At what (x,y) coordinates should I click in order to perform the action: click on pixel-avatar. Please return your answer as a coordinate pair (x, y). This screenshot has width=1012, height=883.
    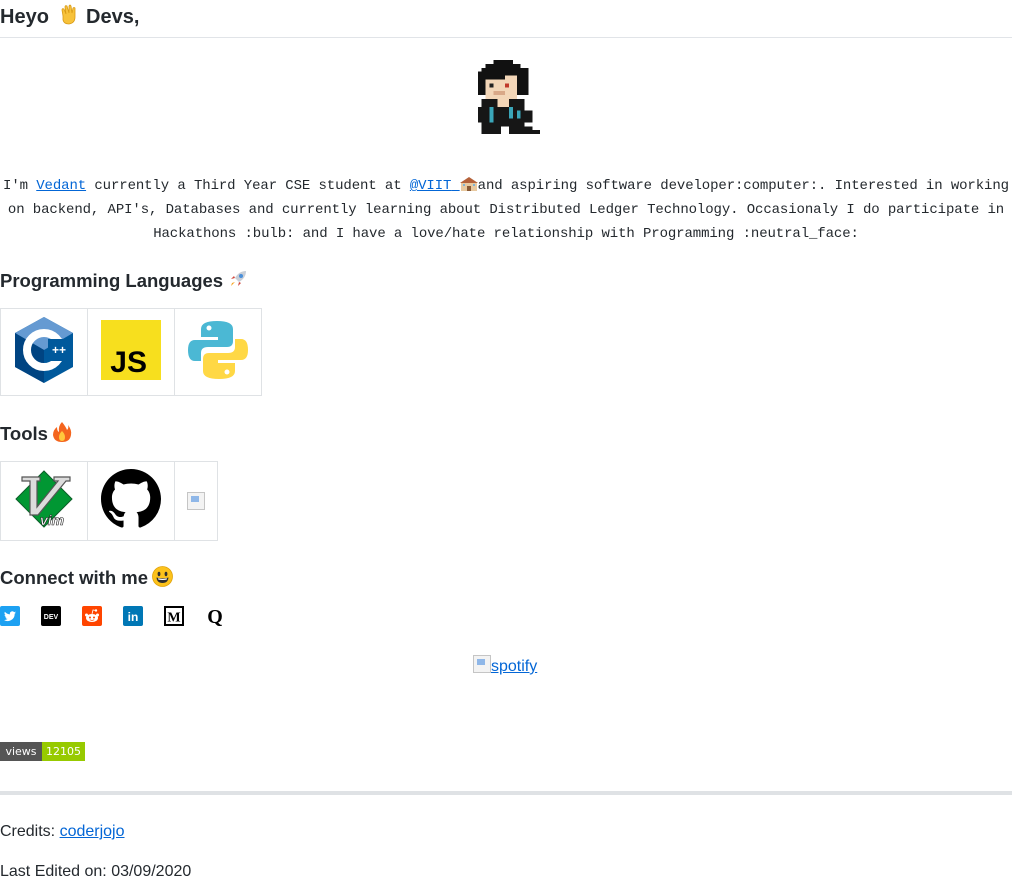
    Looking at the image, I should click on (509, 97).